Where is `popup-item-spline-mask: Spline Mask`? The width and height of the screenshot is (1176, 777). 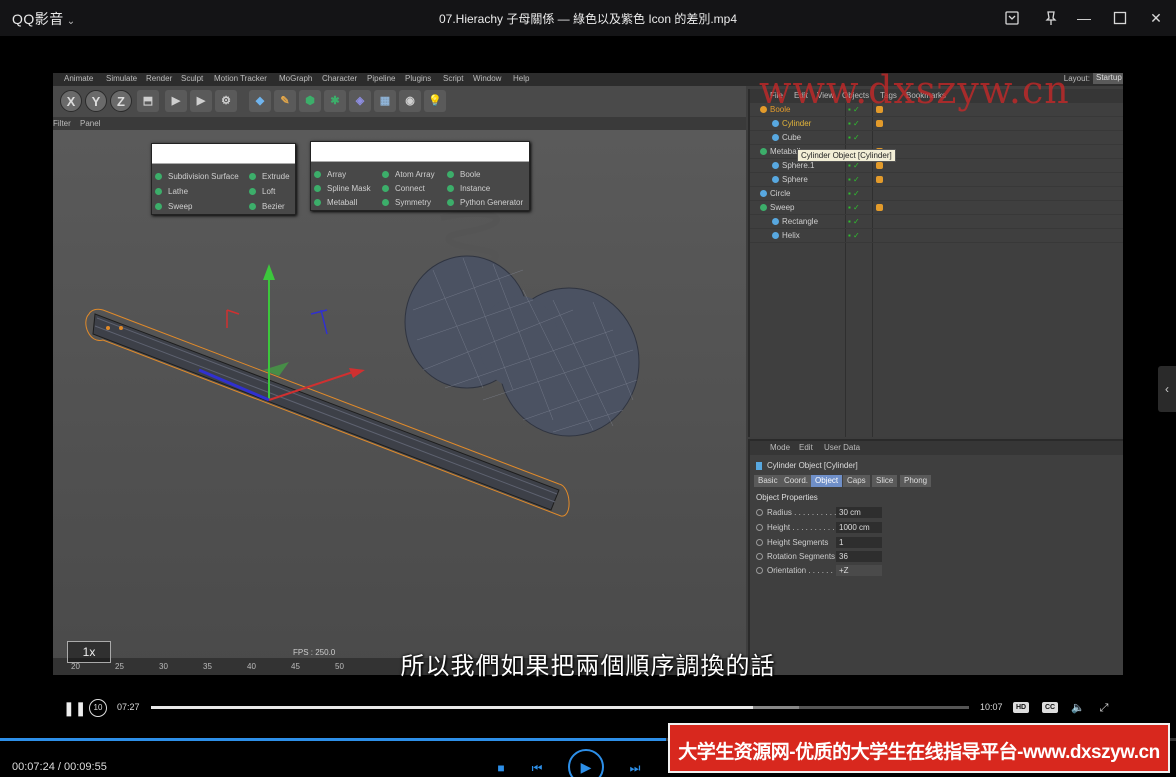
popup-item-spline-mask: Spline Mask is located at coordinates (341, 188).